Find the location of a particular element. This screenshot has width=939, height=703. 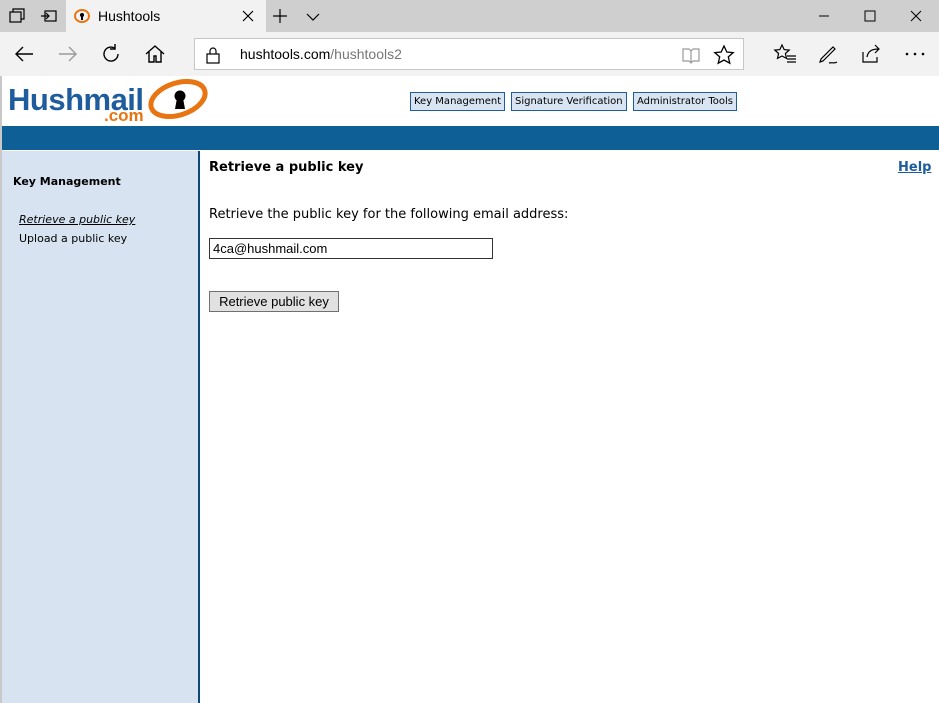

address-toolbar: hushtools.com/hushtools2 is located at coordinates (469, 54).